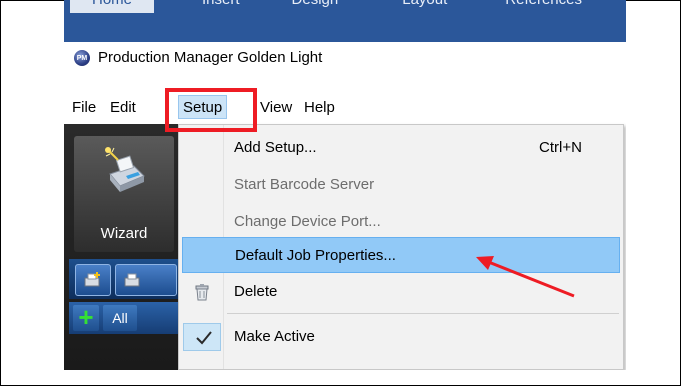 The height and width of the screenshot is (386, 681). Describe the element at coordinates (221, 6) in the screenshot. I see `ribbon-tab-insert: Insert` at that location.